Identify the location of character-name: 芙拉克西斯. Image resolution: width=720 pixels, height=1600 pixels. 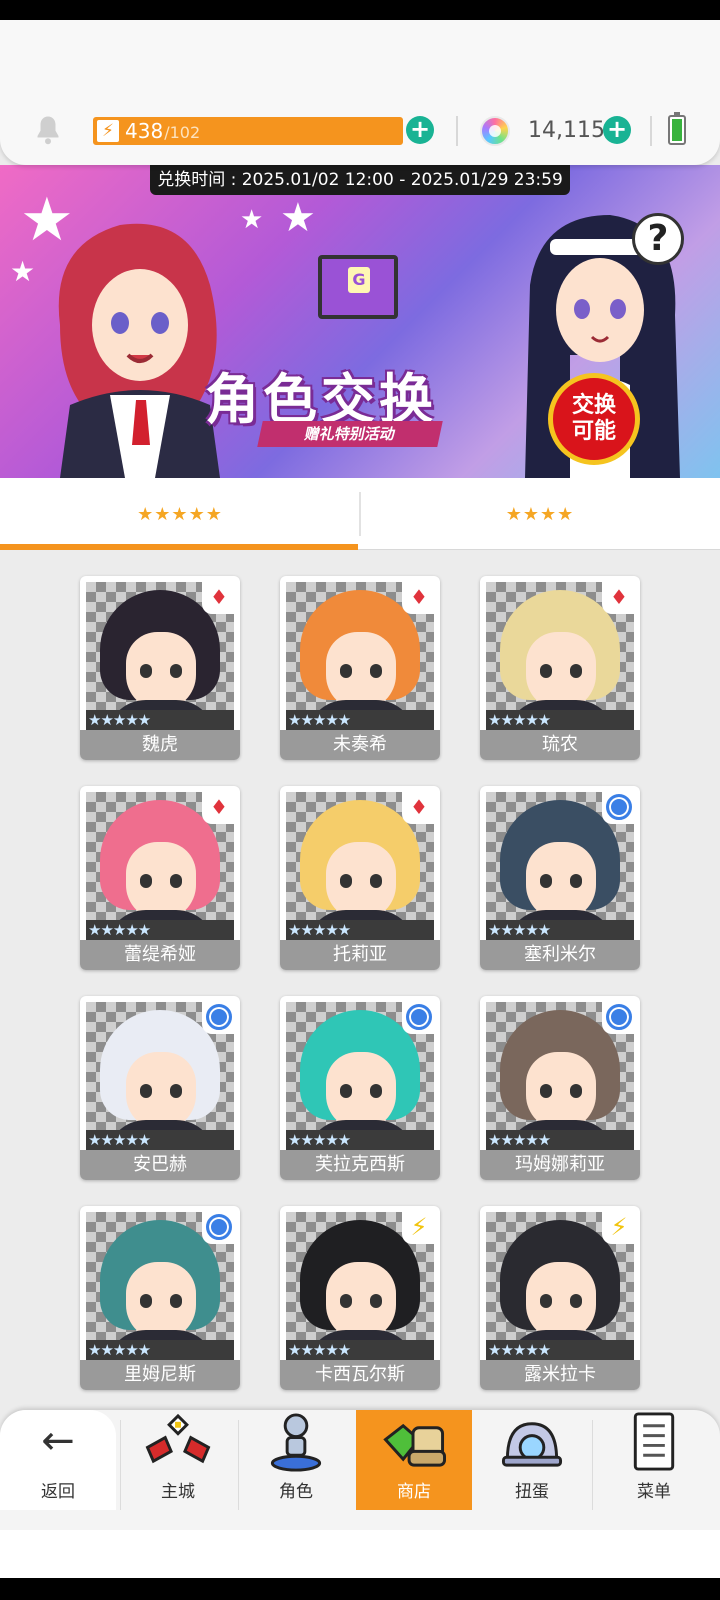
(360, 1165).